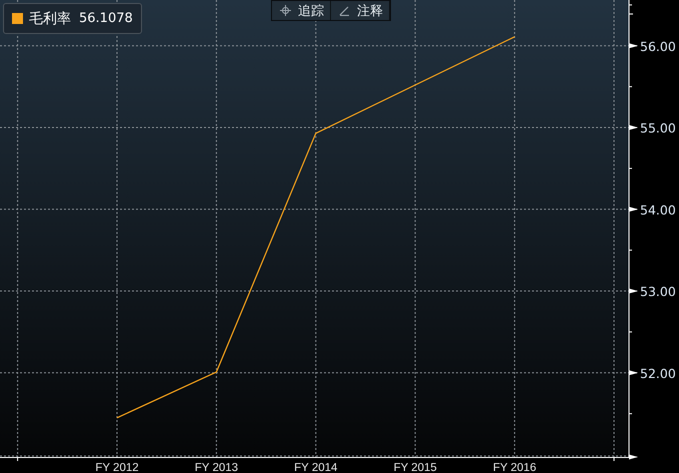  I want to click on y-tick-label: 53.00, so click(658, 292).